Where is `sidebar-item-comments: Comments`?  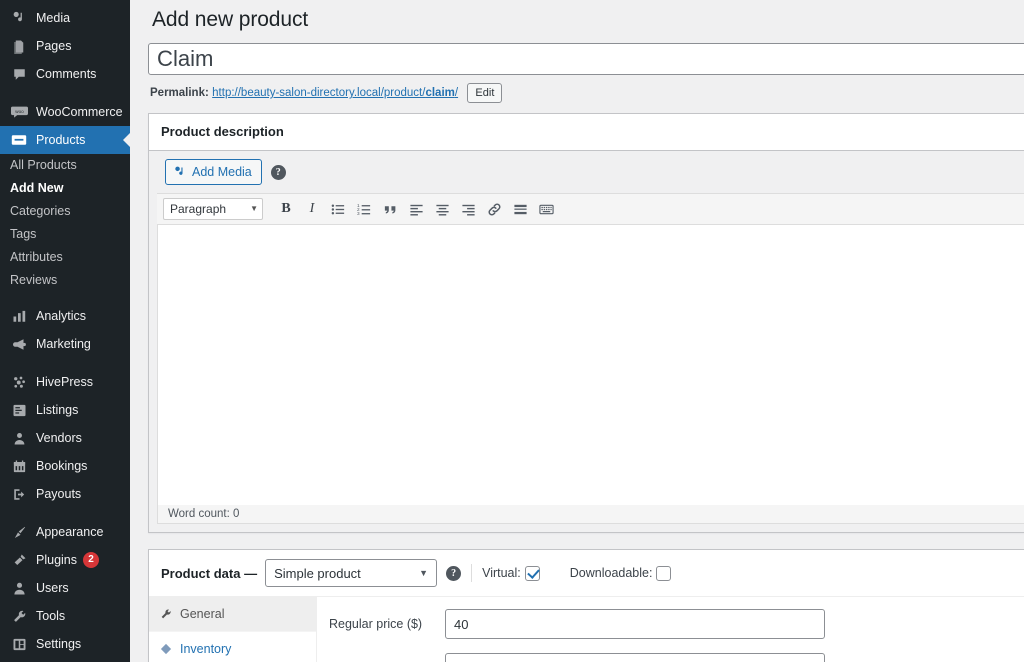 sidebar-item-comments: Comments is located at coordinates (65, 74).